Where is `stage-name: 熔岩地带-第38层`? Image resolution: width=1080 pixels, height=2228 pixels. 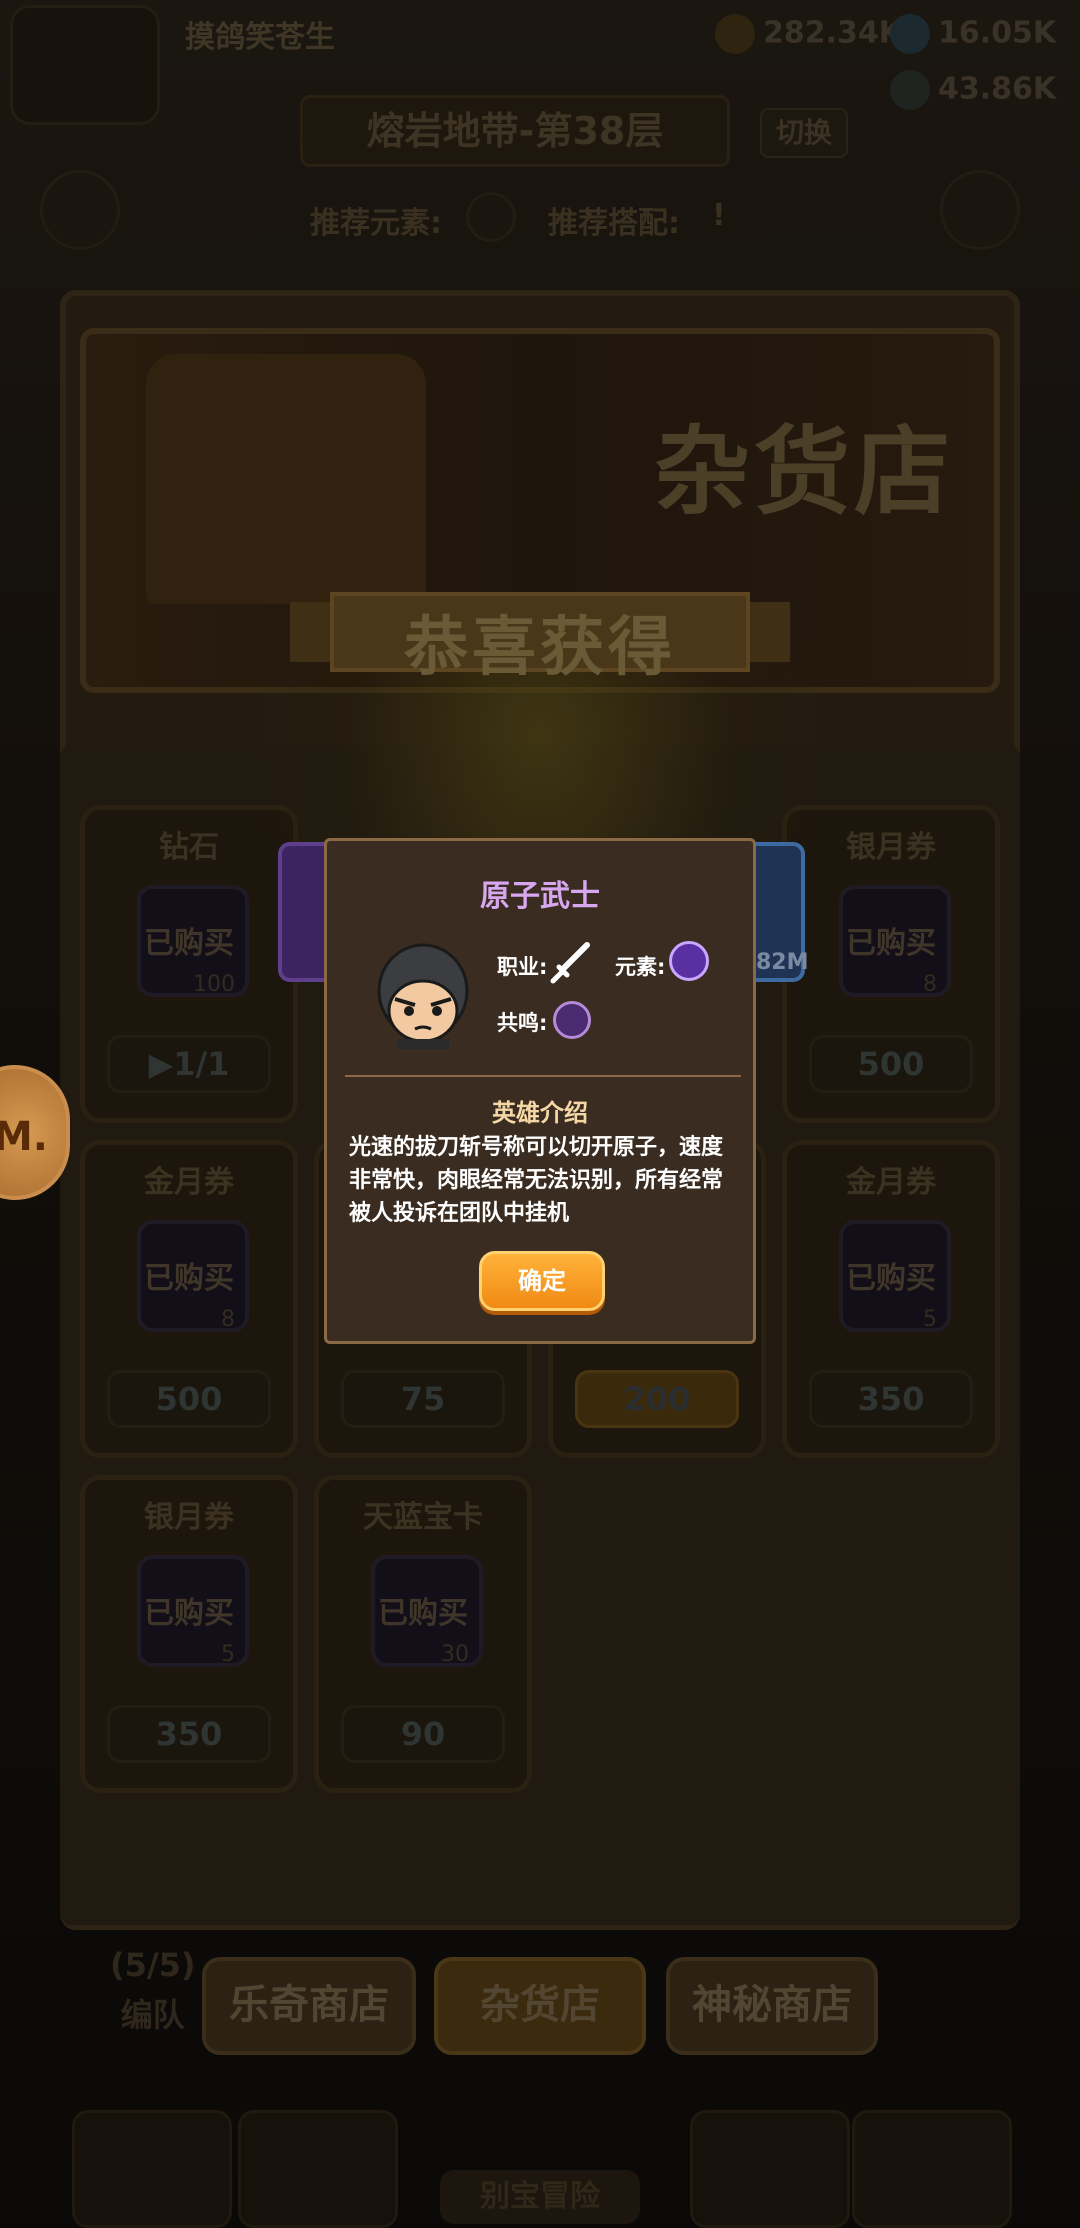
stage-name: 熔岩地带-第38层 is located at coordinates (515, 131).